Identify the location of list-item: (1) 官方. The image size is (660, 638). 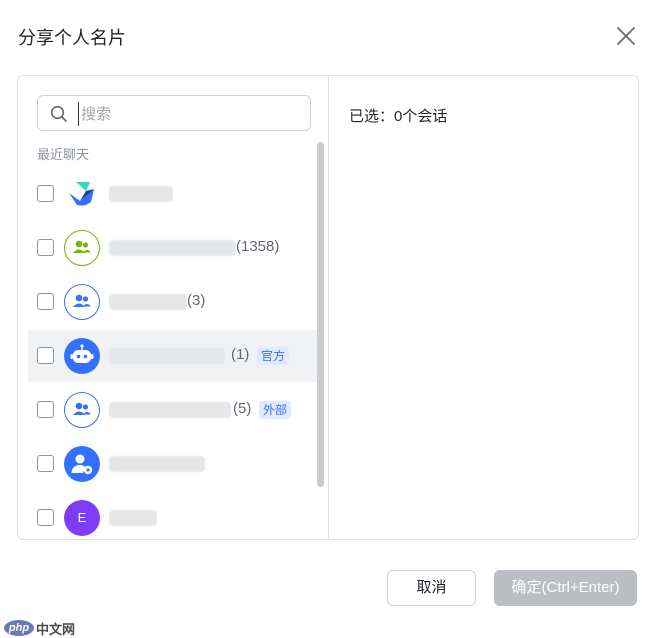
(173, 356).